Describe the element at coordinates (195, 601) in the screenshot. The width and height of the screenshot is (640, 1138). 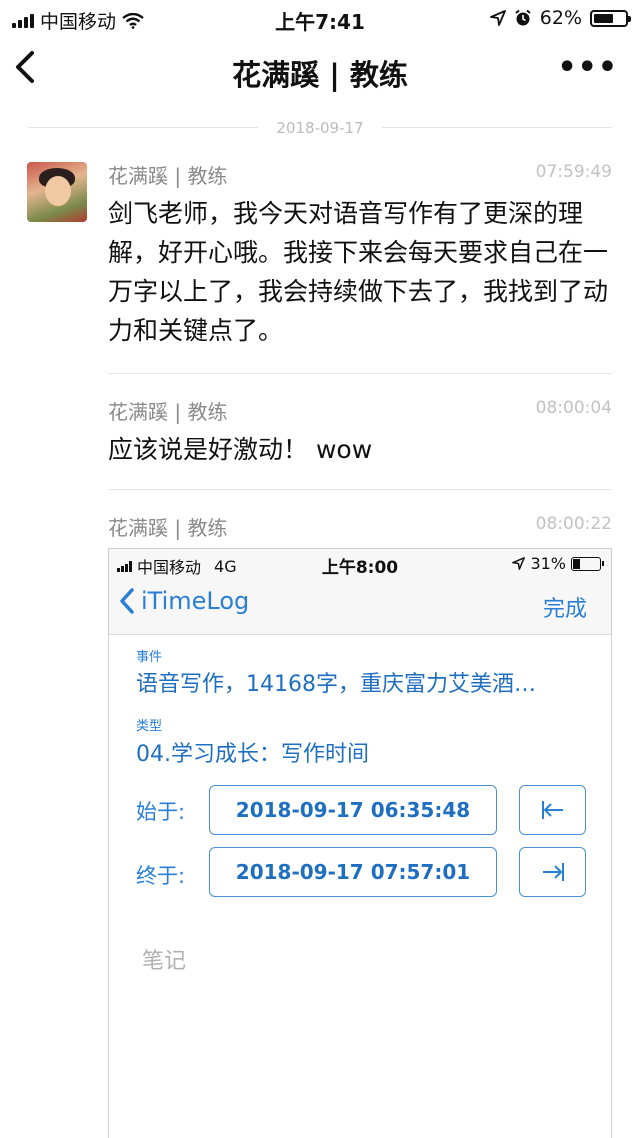
I see `back-label: iTimeLog` at that location.